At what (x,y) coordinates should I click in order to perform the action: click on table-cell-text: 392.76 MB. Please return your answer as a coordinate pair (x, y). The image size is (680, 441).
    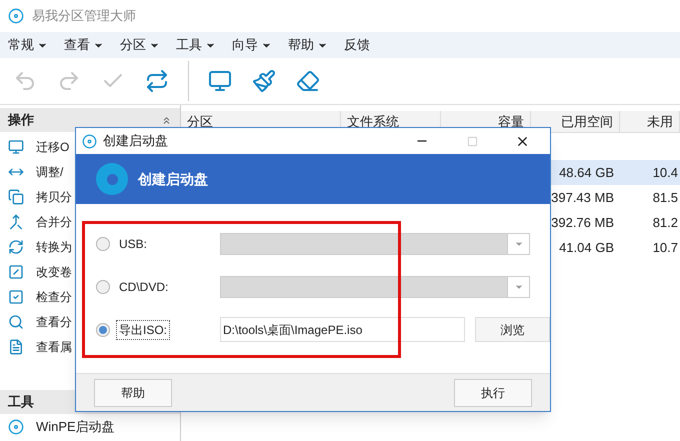
    Looking at the image, I should click on (582, 223).